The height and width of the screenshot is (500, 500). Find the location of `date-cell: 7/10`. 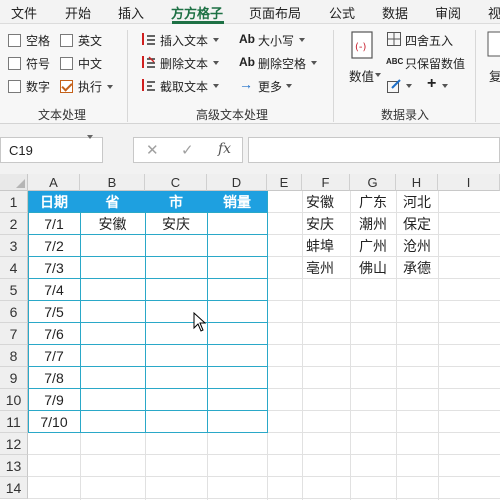

date-cell: 7/10 is located at coordinates (54, 422).